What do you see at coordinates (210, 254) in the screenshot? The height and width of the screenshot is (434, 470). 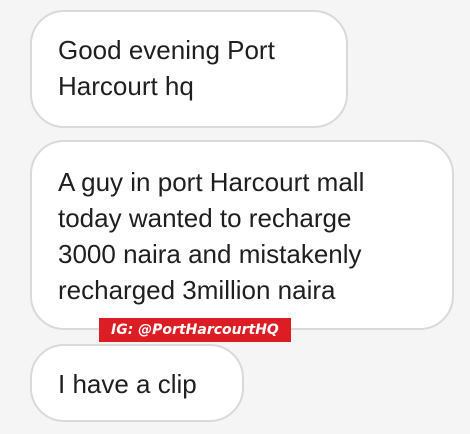 I see `message-text-line: 3000 naira and mistakenly` at bounding box center [210, 254].